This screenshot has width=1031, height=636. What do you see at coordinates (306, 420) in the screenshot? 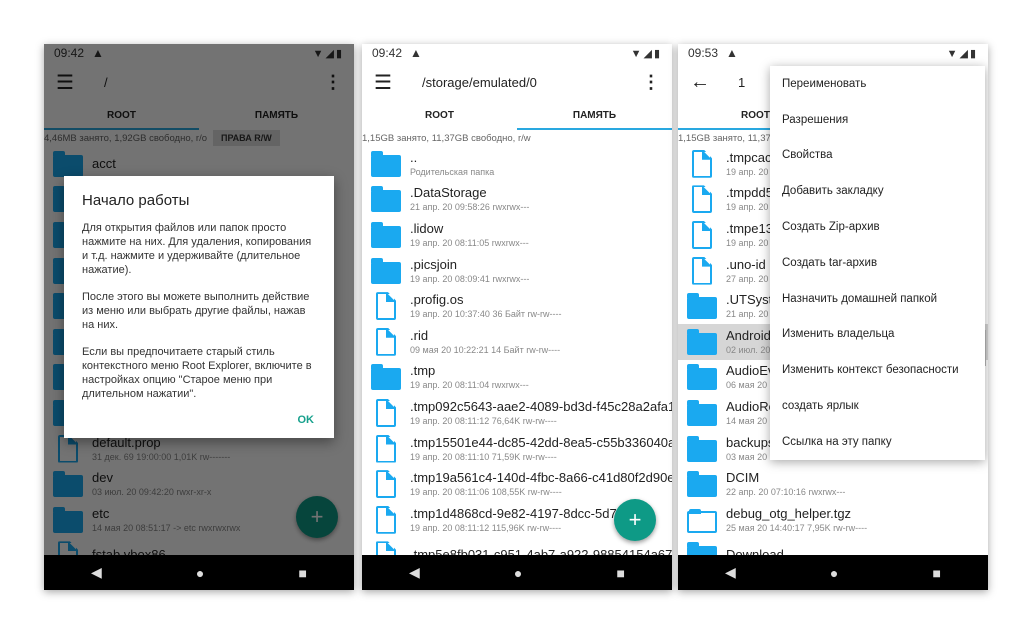
I see `ok-button: OK` at bounding box center [306, 420].